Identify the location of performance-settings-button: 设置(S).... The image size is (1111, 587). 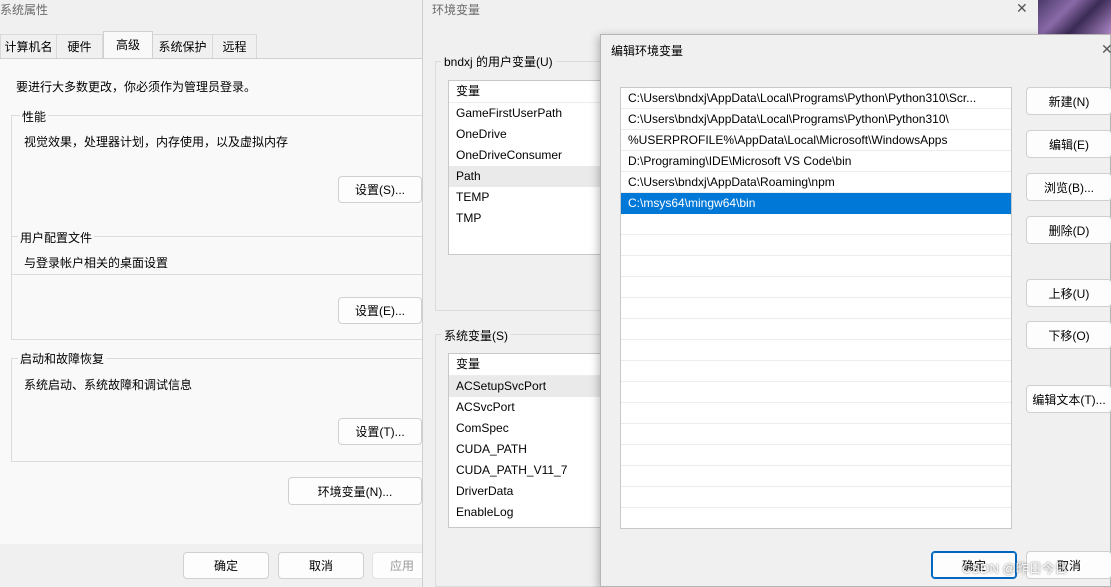
(380, 189).